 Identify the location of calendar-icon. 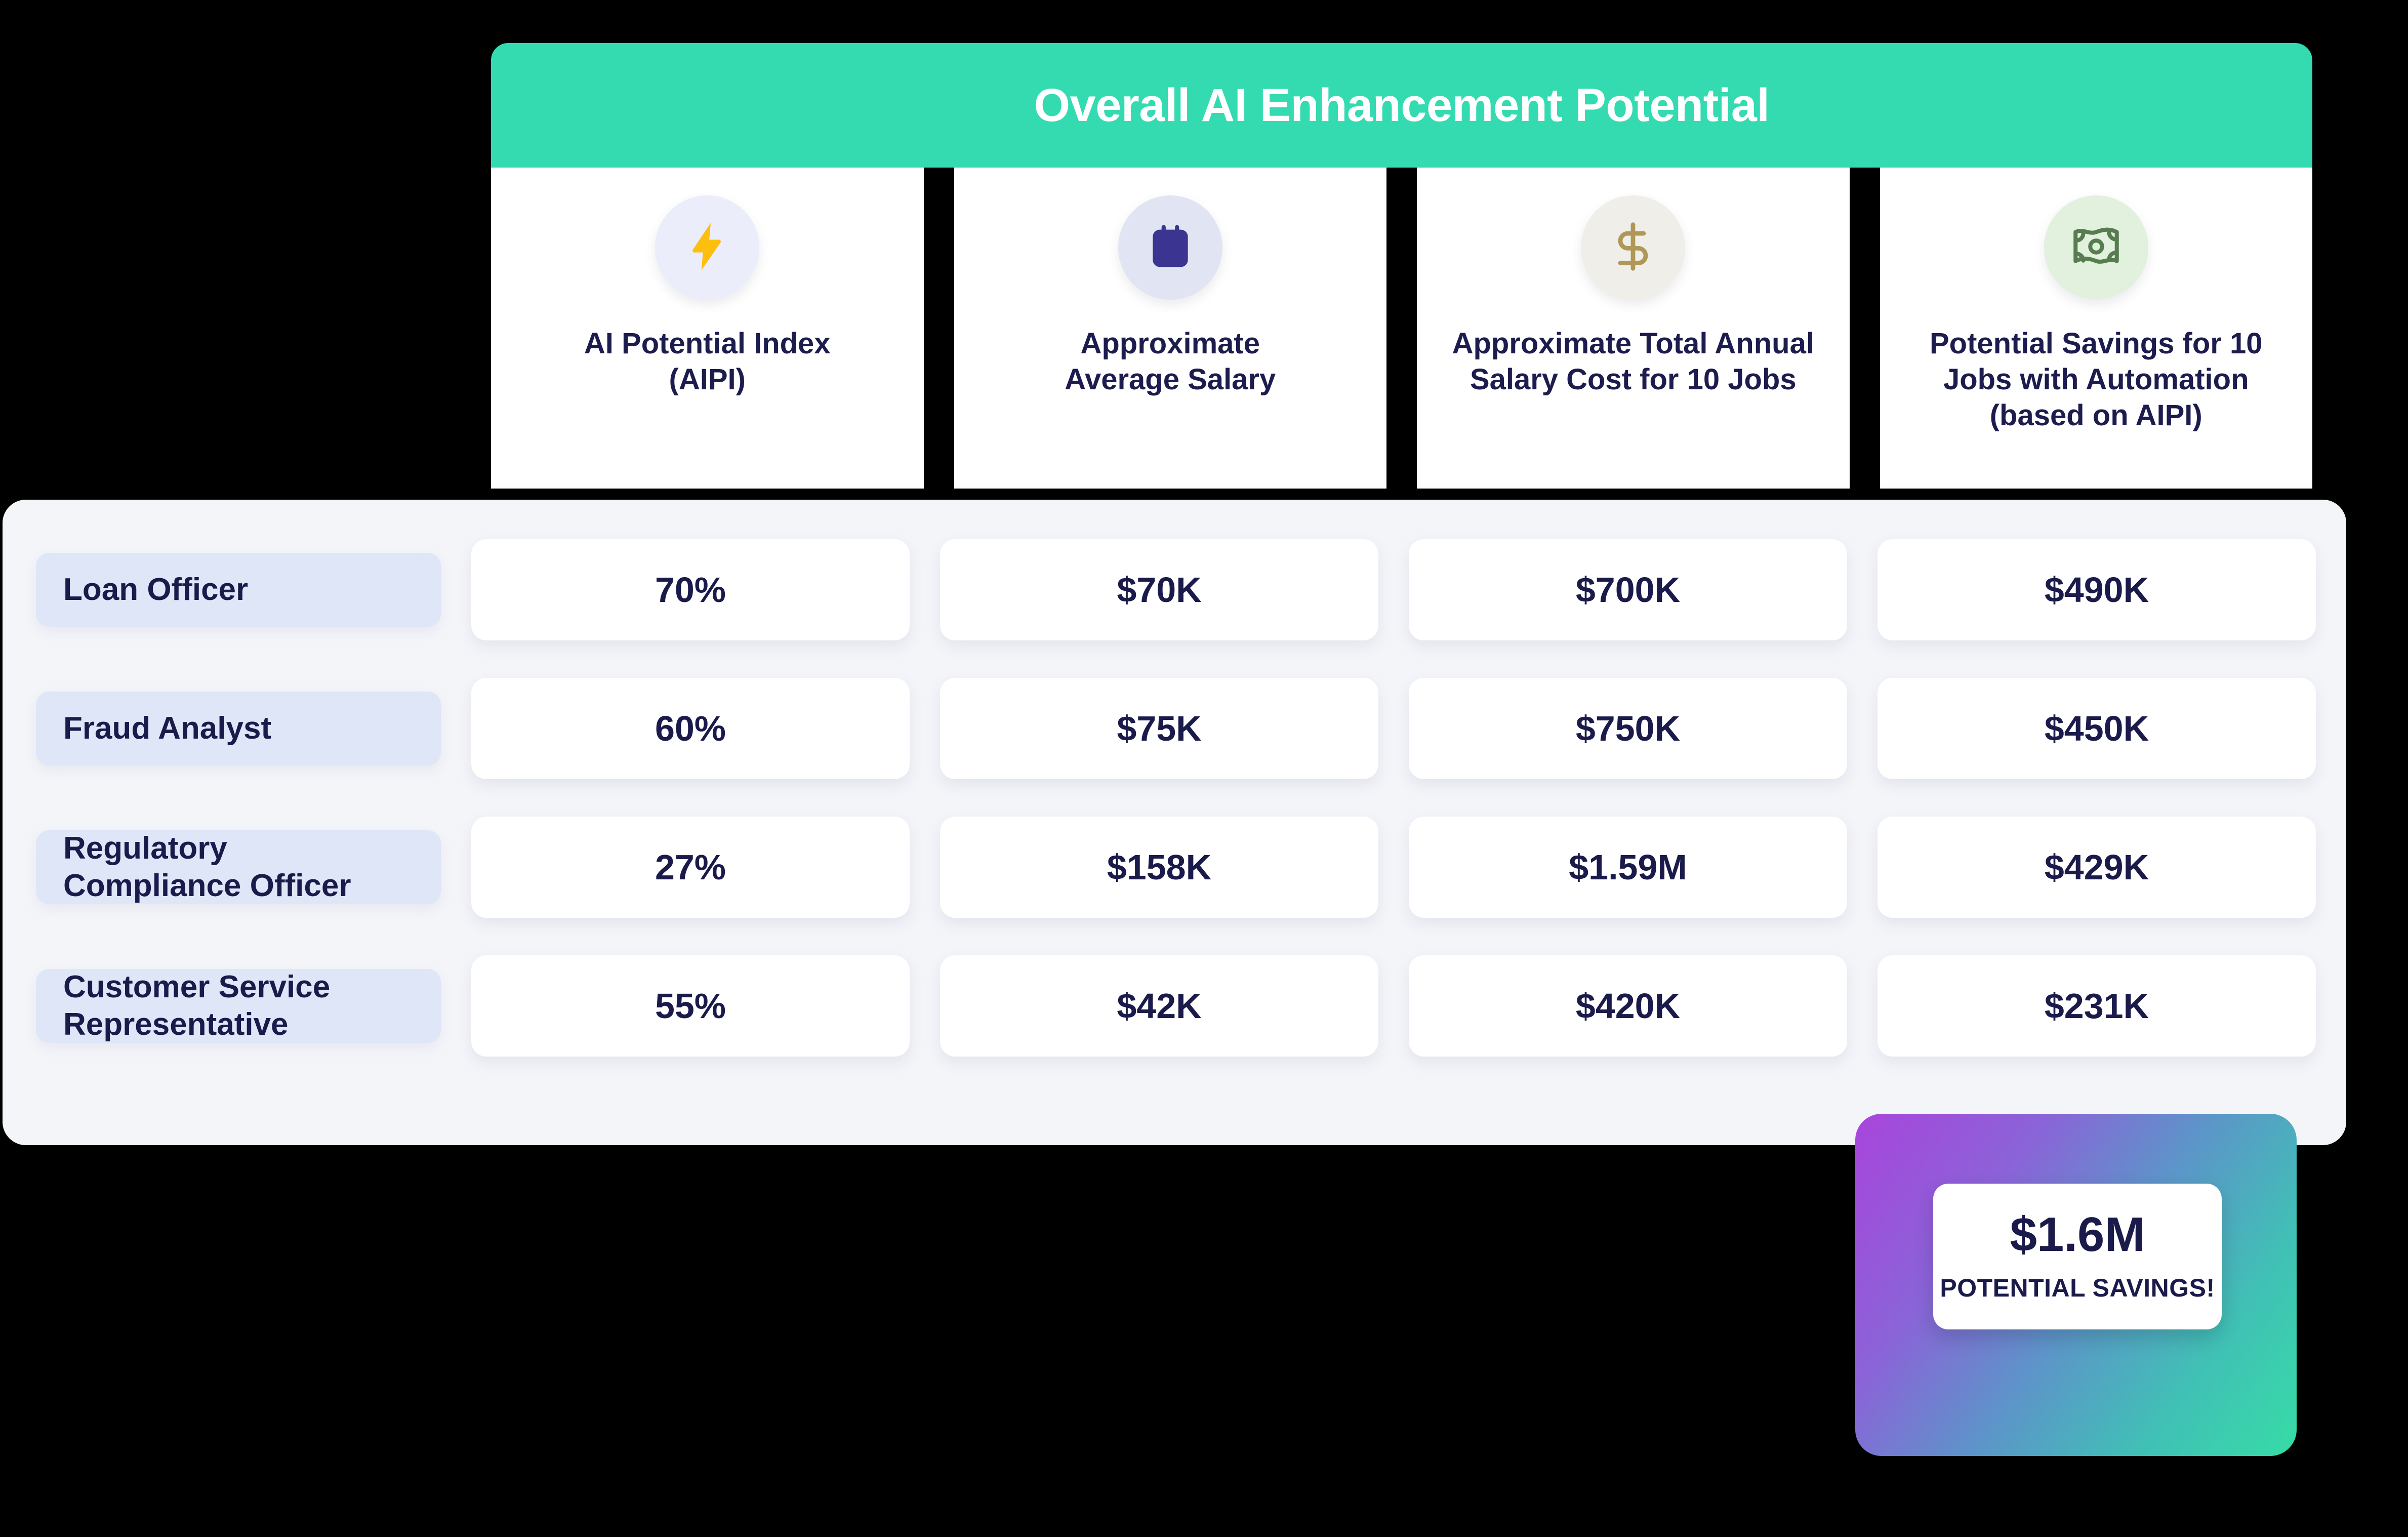
(1171, 247).